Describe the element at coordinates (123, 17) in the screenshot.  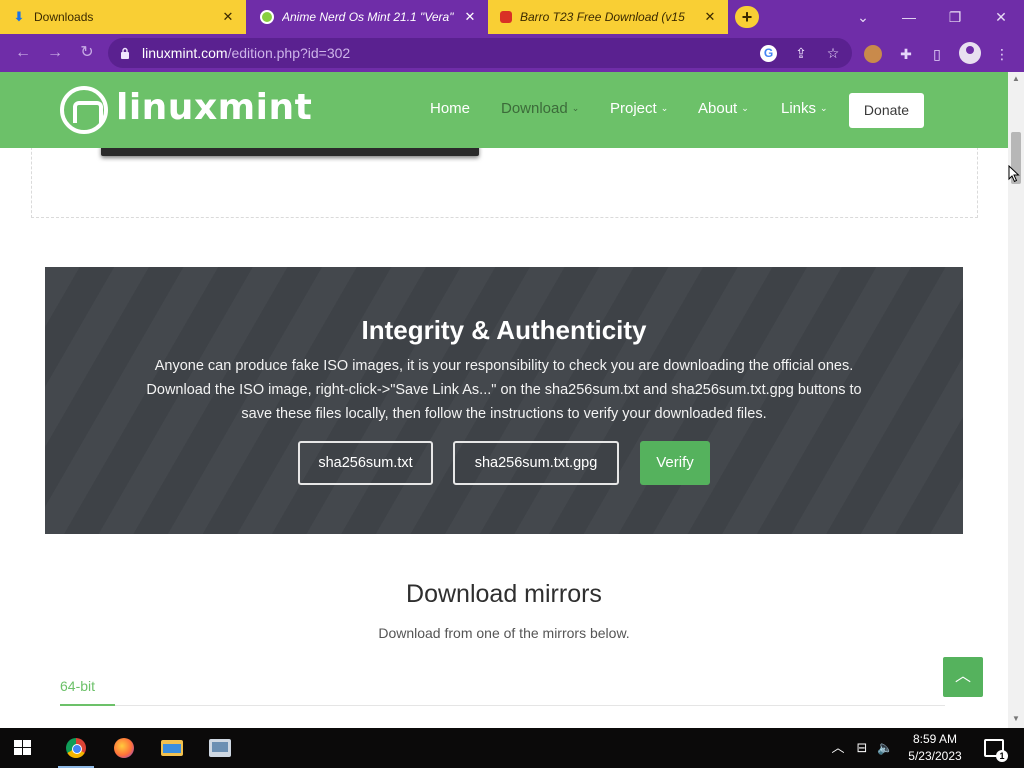
I see `tab-downloads: ⬇ Downloads ✕` at that location.